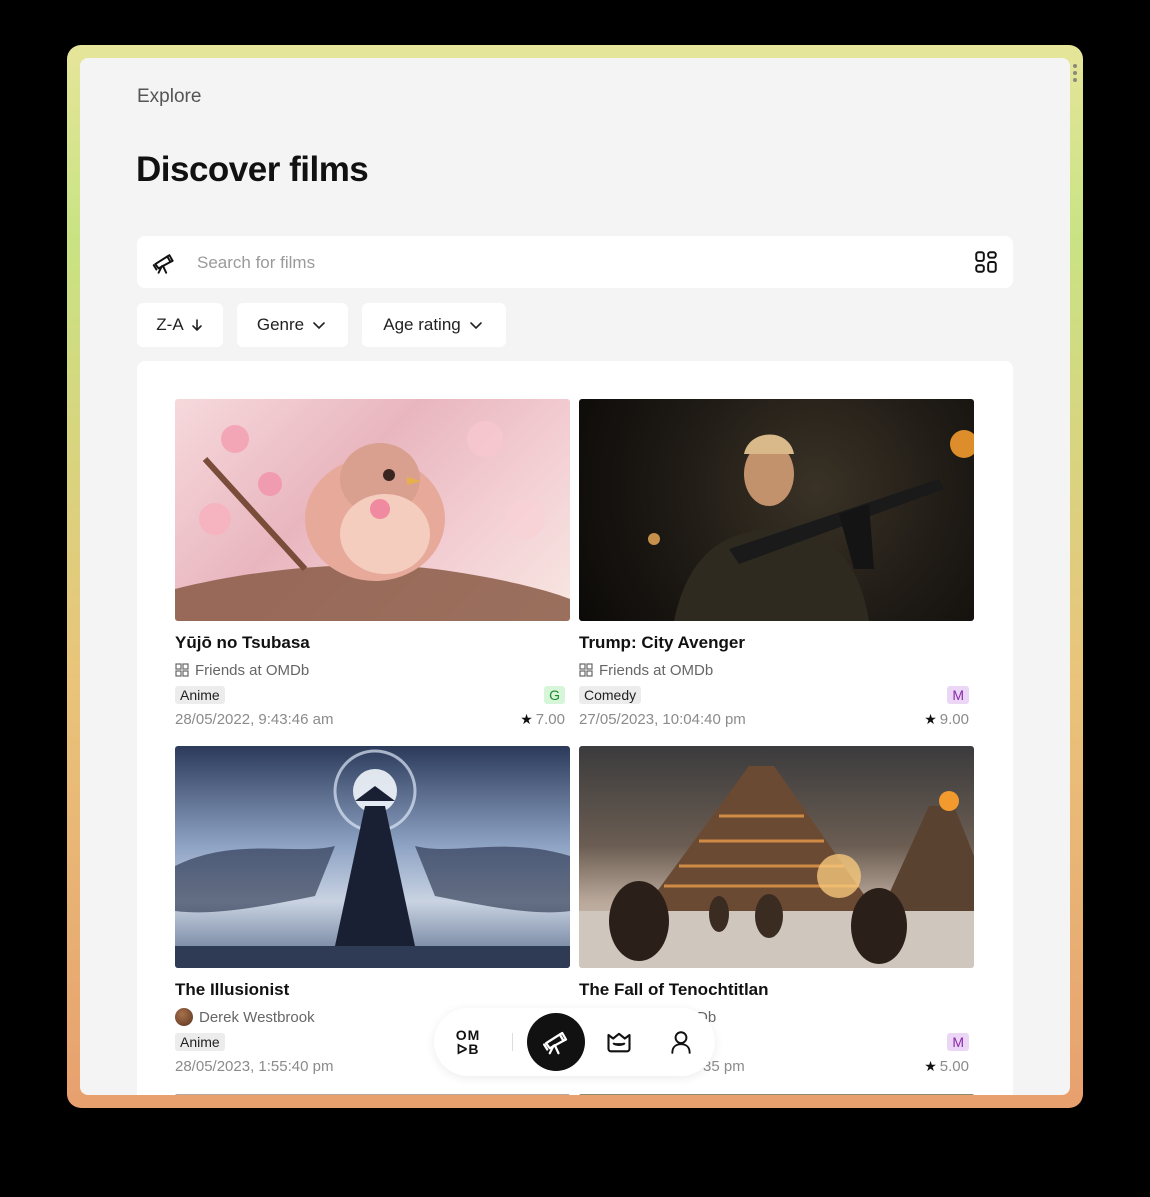 Image resolution: width=1150 pixels, height=1197 pixels. I want to click on sort-label: Z-A, so click(170, 324).